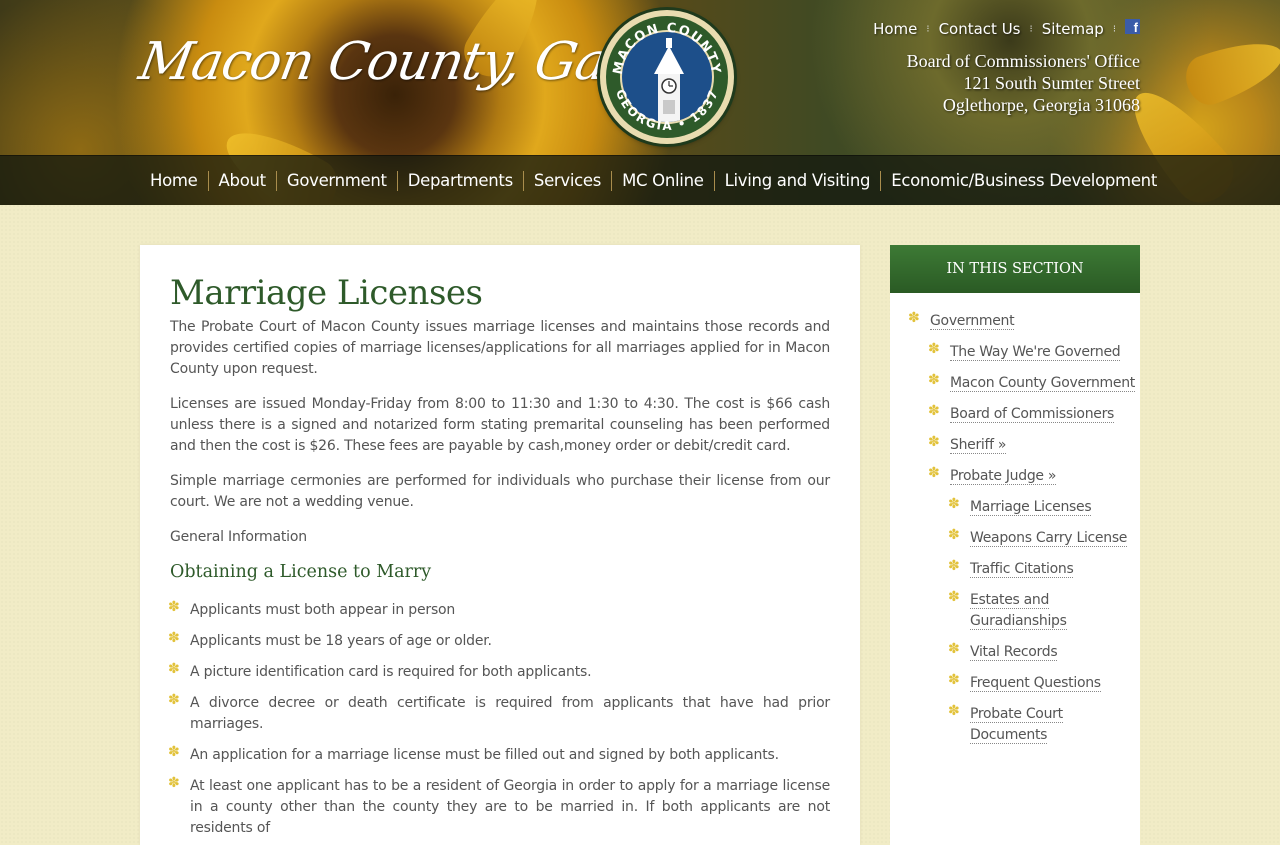  Describe the element at coordinates (1031, 507) in the screenshot. I see `sidebar-link: Marriage Licenses` at that location.